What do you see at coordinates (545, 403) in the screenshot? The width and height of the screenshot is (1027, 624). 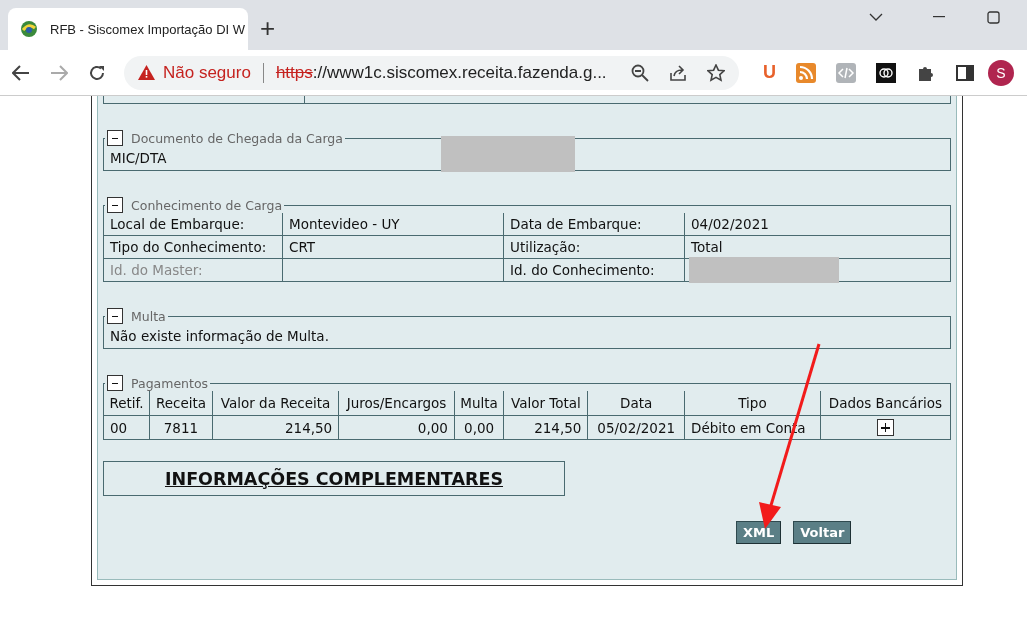 I see `column-header: Valor Total` at bounding box center [545, 403].